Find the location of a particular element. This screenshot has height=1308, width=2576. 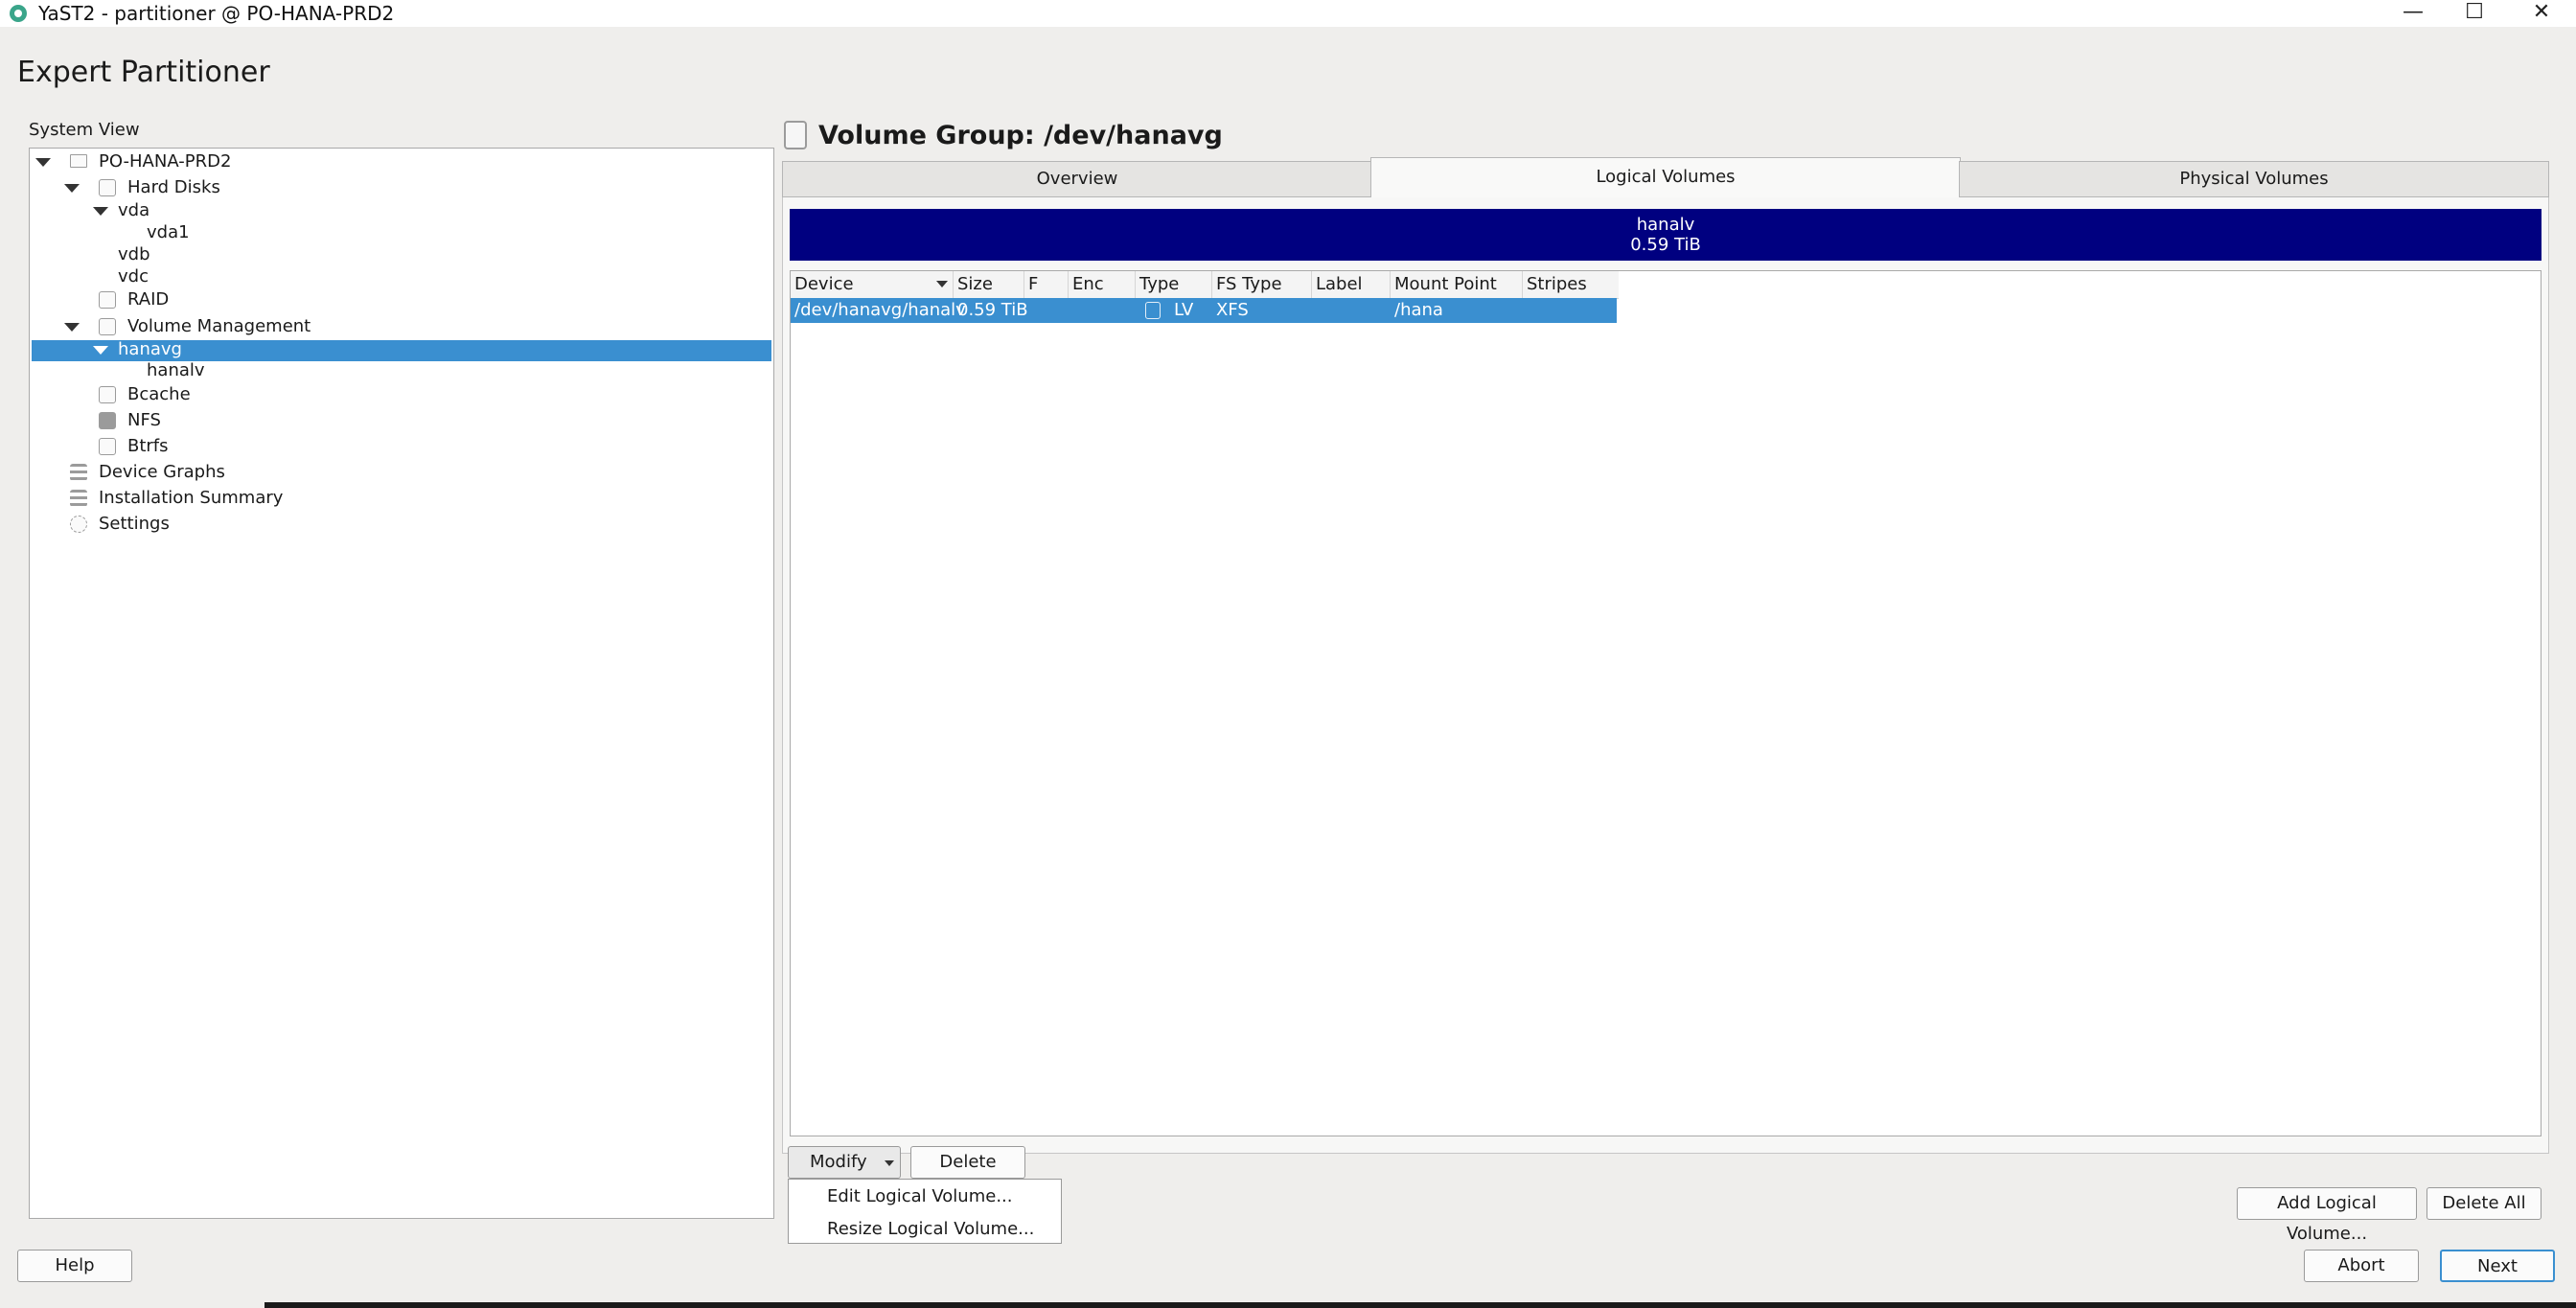

cell-type: LV is located at coordinates (1184, 310).